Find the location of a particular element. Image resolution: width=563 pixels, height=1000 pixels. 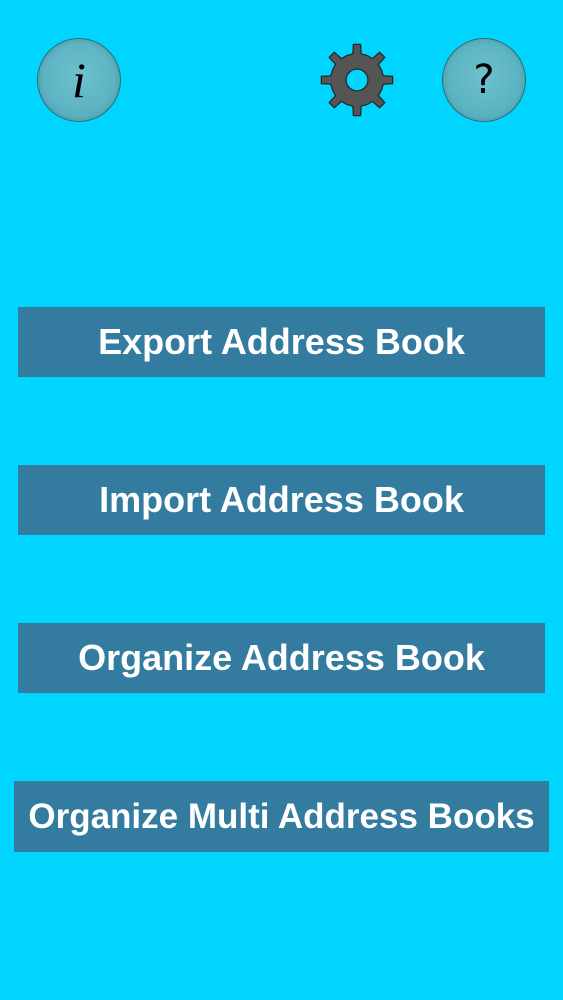

export-address-book-button: Export Address Book is located at coordinates (281, 342).